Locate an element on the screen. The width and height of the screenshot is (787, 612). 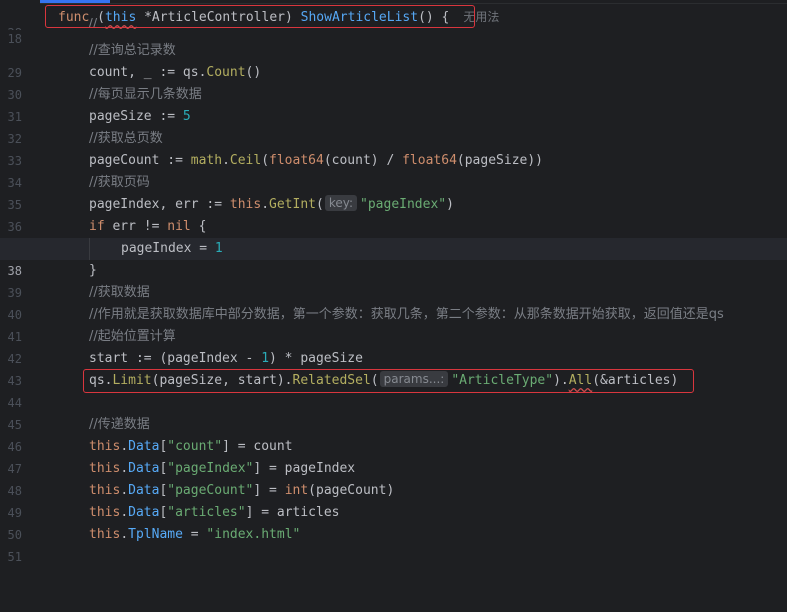
code-text: (&articles) is located at coordinates (635, 380).